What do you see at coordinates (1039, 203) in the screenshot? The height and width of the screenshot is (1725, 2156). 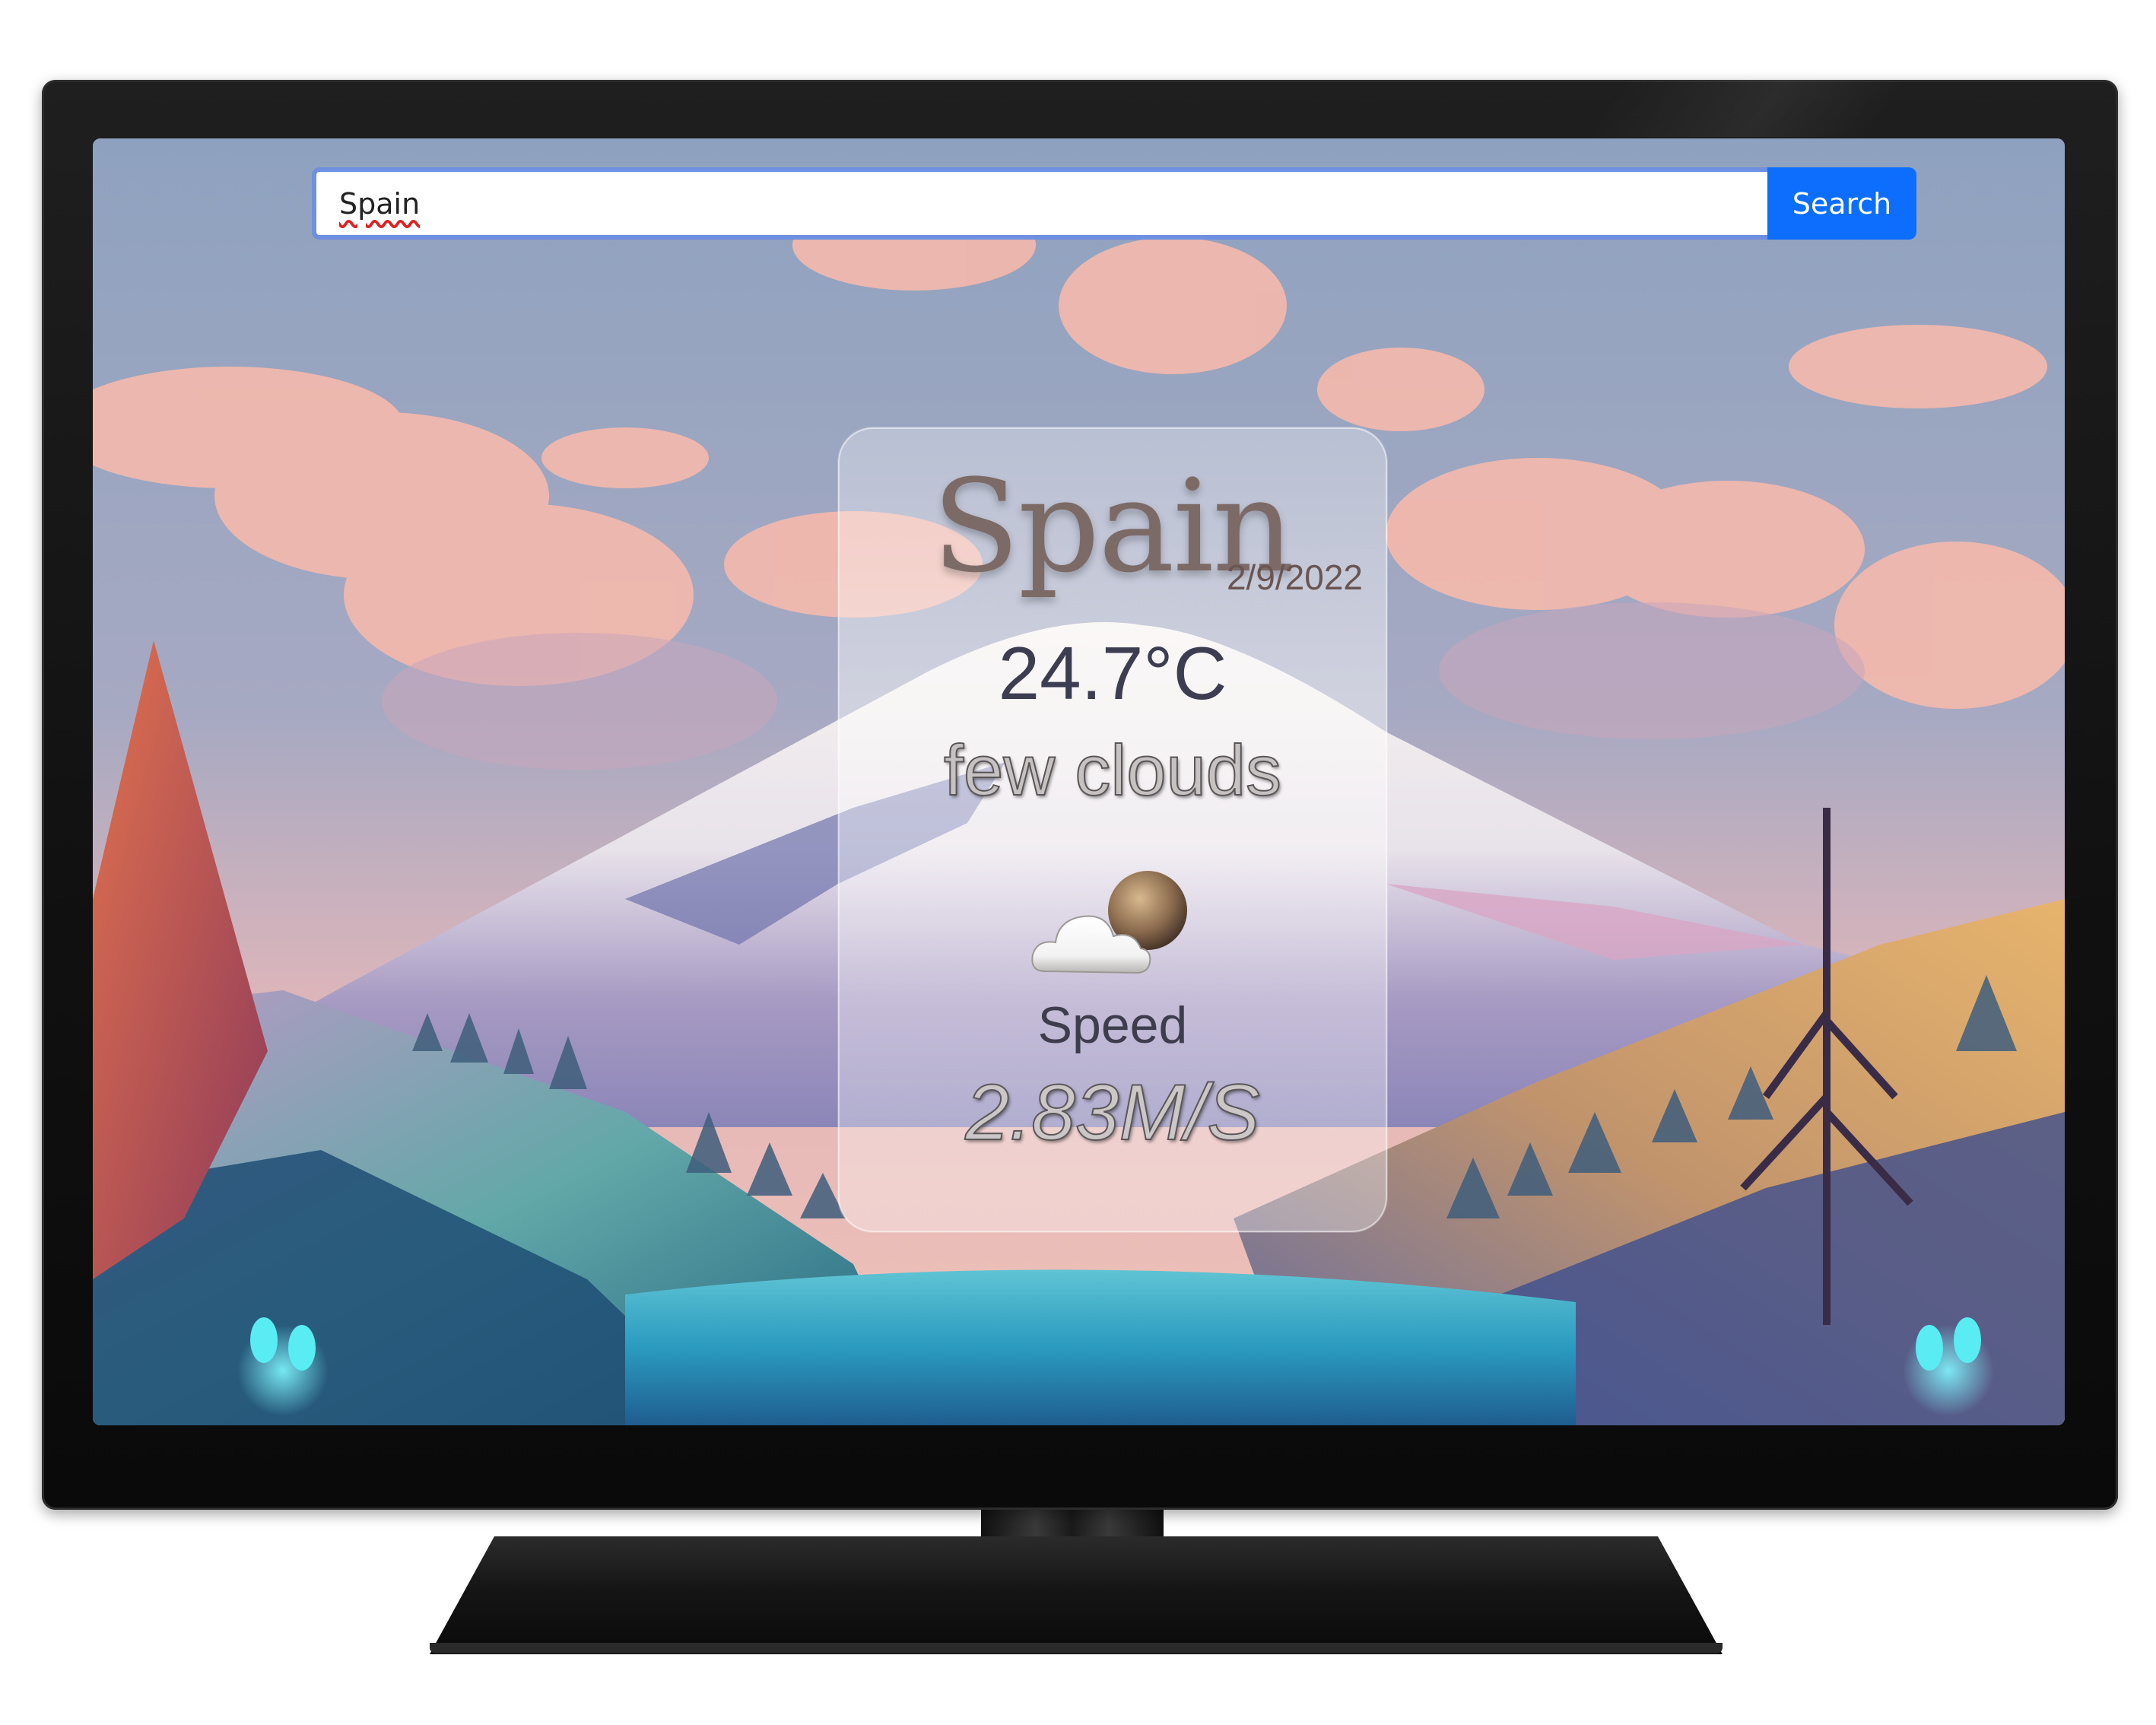 I see `search-input` at bounding box center [1039, 203].